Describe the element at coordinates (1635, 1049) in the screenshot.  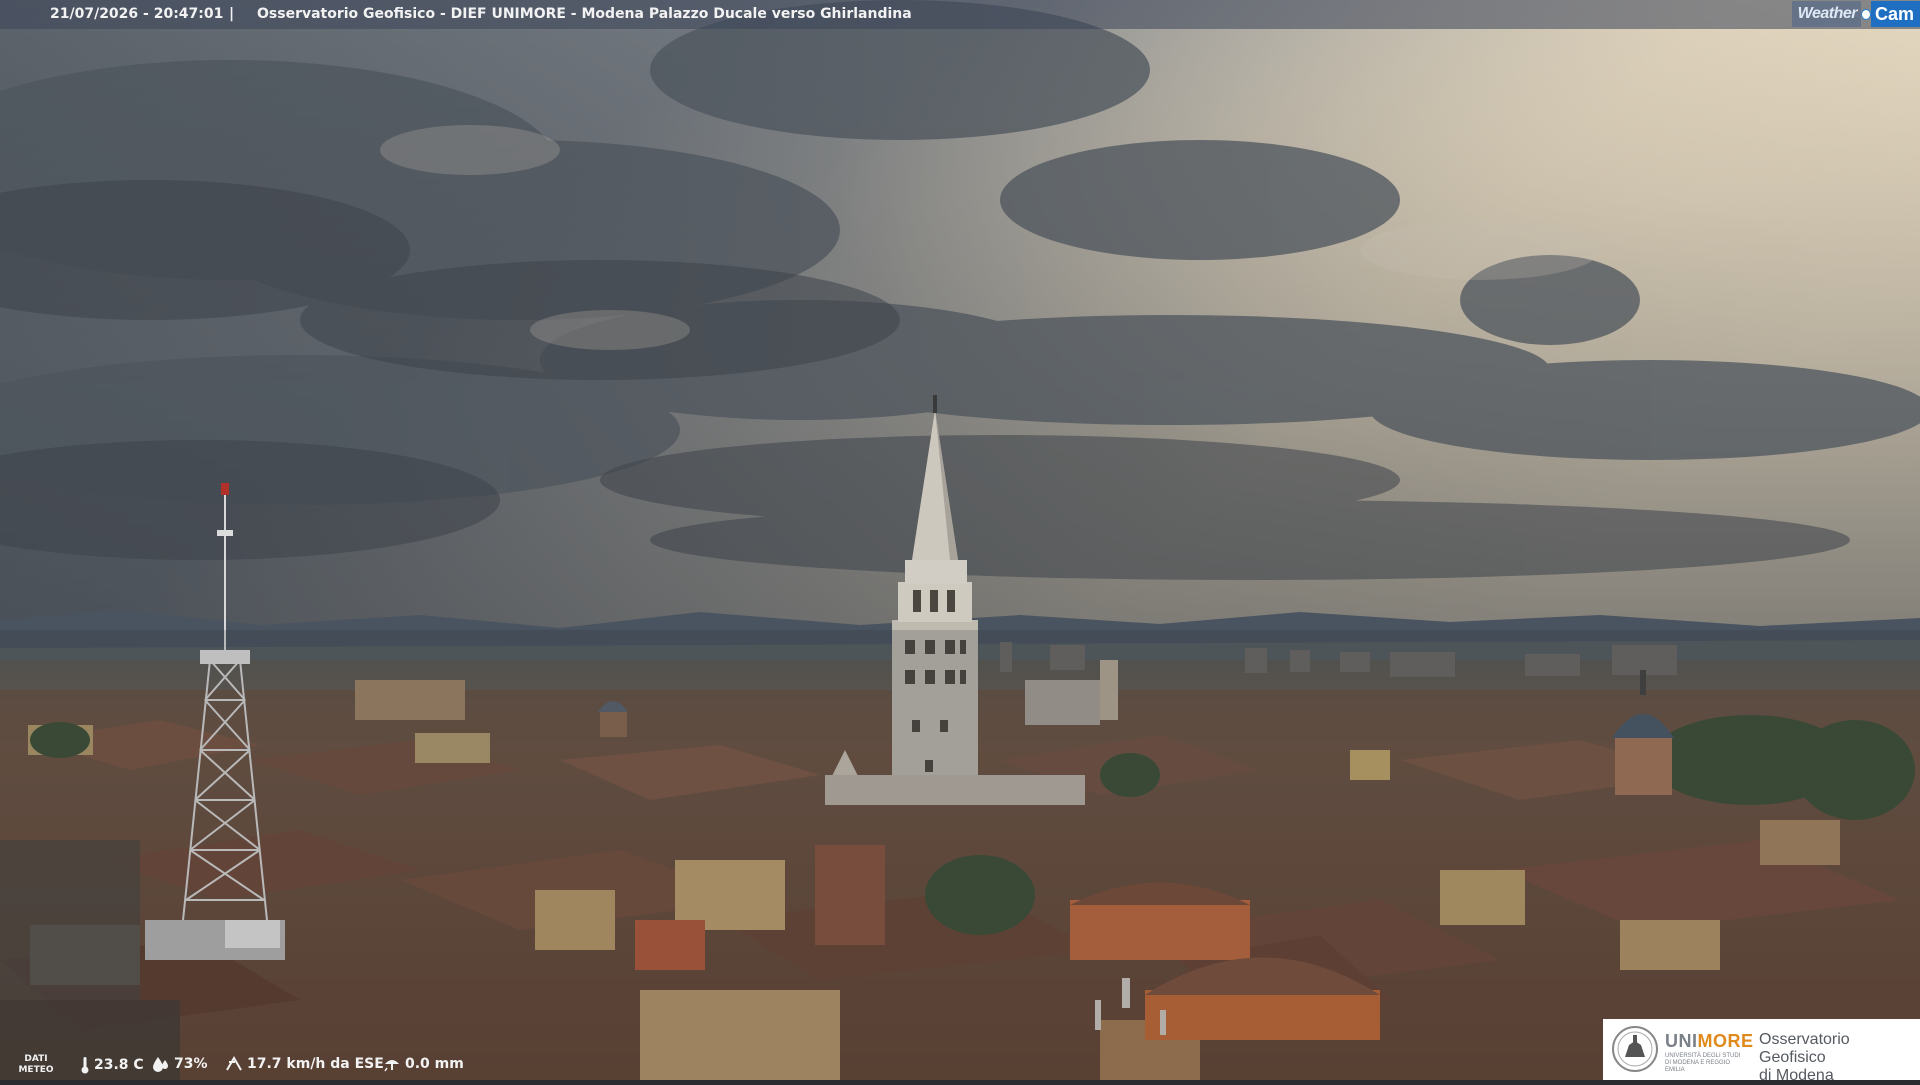
I see `university-seal-icon` at that location.